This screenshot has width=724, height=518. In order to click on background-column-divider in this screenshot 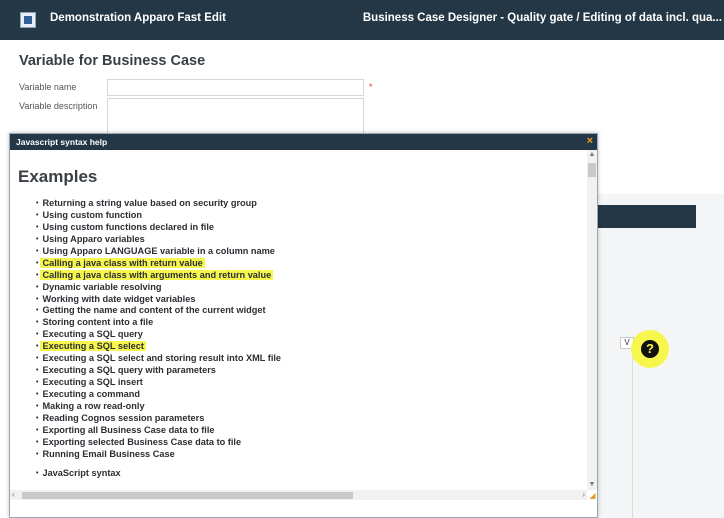, I will do `click(632, 430)`.